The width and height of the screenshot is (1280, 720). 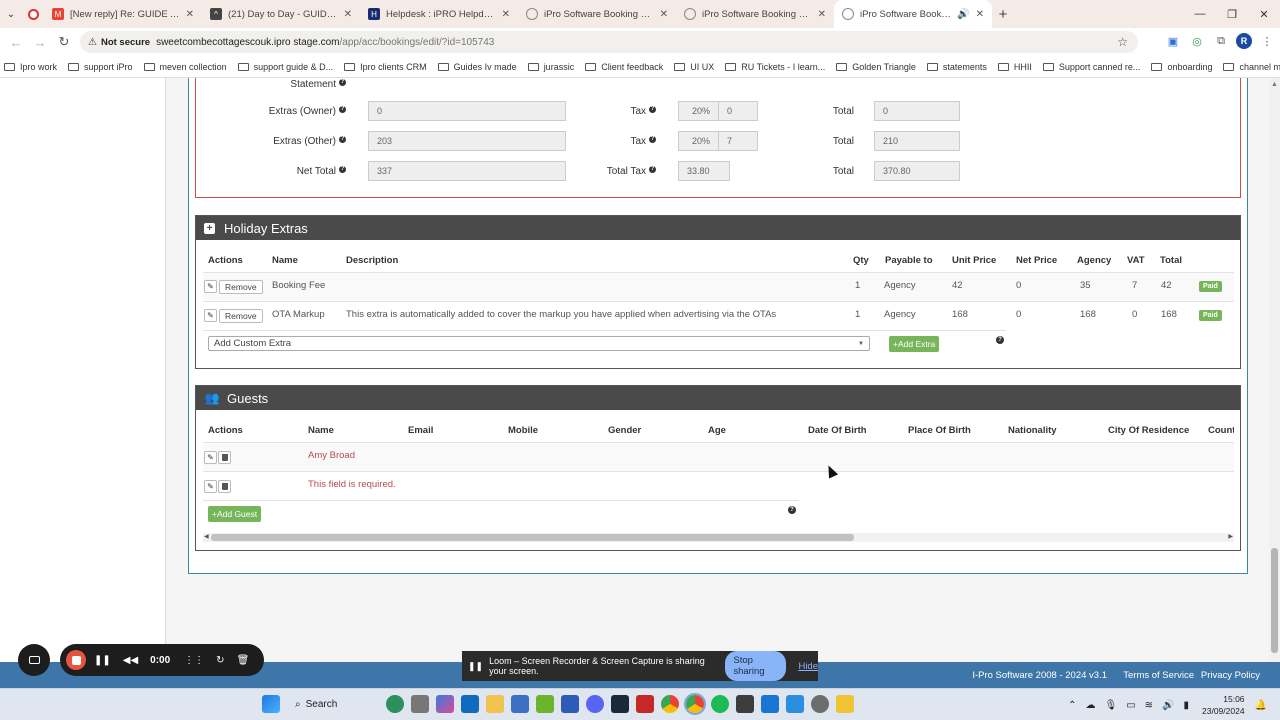 What do you see at coordinates (550, 67) in the screenshot?
I see `bookmark-item: jurassic` at bounding box center [550, 67].